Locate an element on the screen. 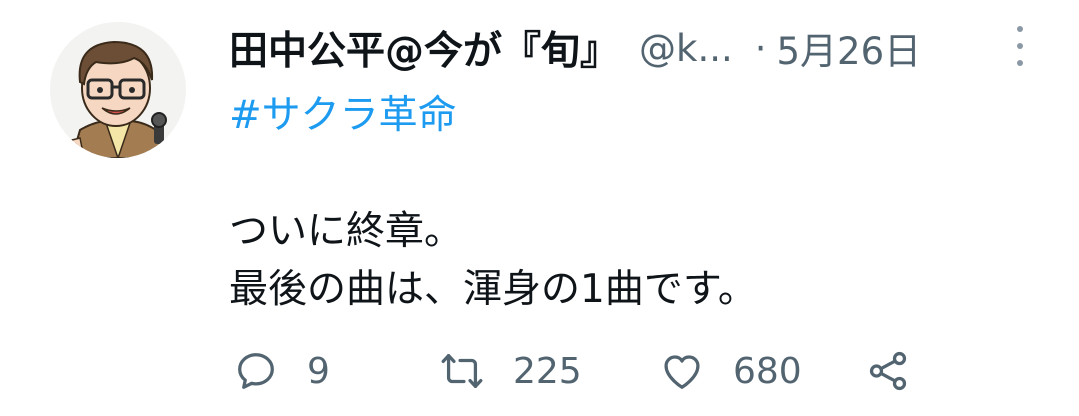  tweet-date: 5月26日 is located at coordinates (849, 48).